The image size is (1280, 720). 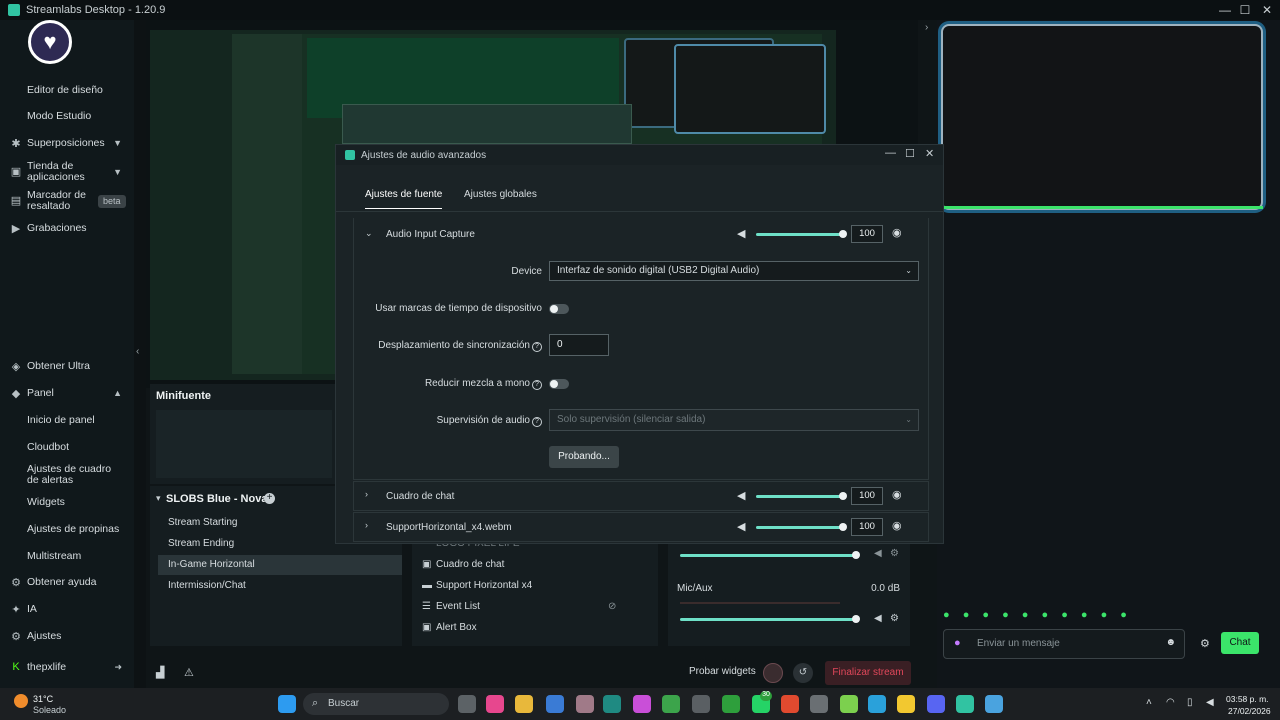 I want to click on logout-icon: ➜, so click(x=118, y=667).